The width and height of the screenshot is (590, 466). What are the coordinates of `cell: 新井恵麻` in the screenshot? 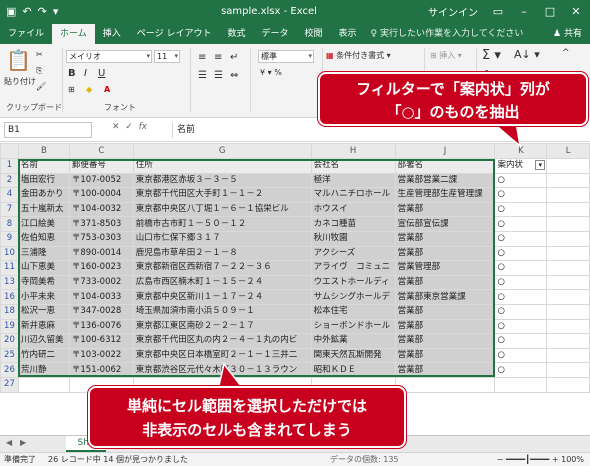 It's located at (43, 326).